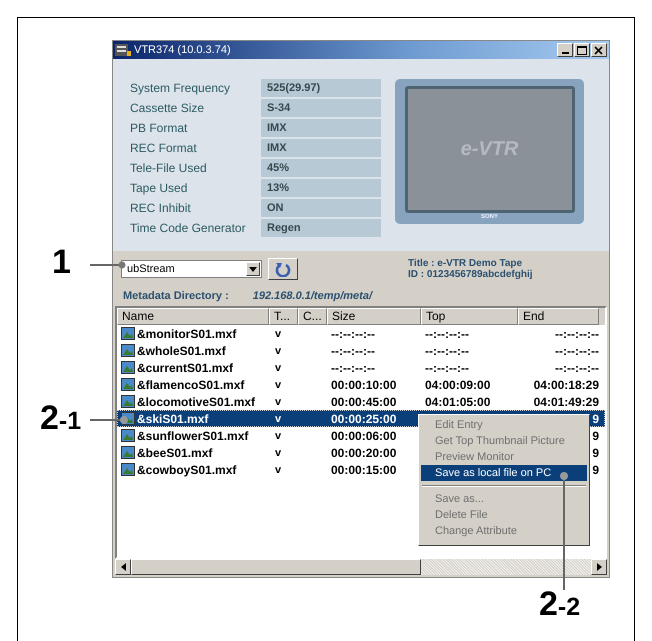 This screenshot has width=652, height=641. I want to click on file-name: &wholeS01.mxf, so click(181, 351).